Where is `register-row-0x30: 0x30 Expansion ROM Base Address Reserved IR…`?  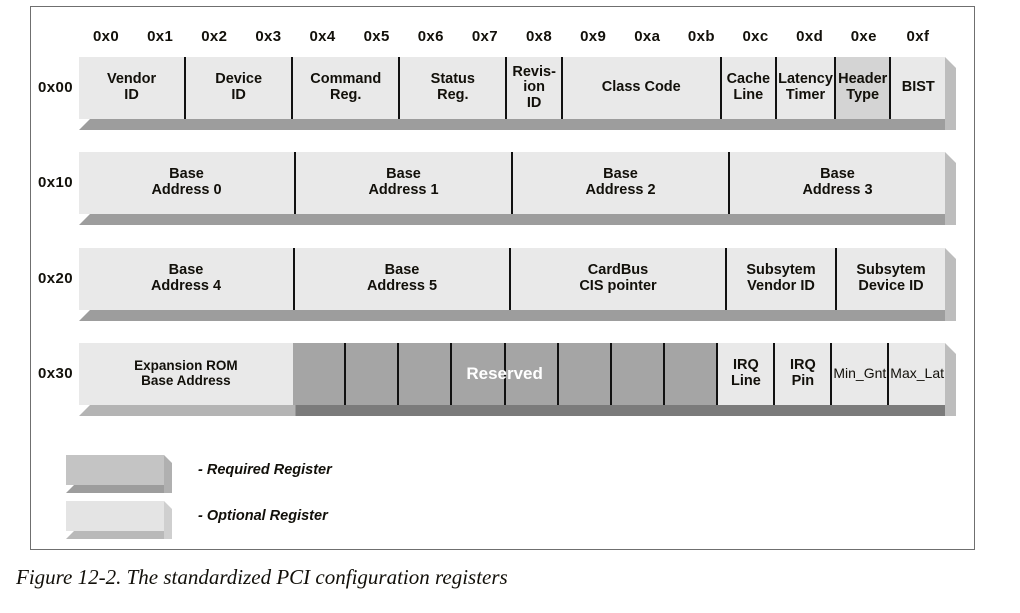 register-row-0x30: 0x30 Expansion ROM Base Address Reserved IR… is located at coordinates (497, 379).